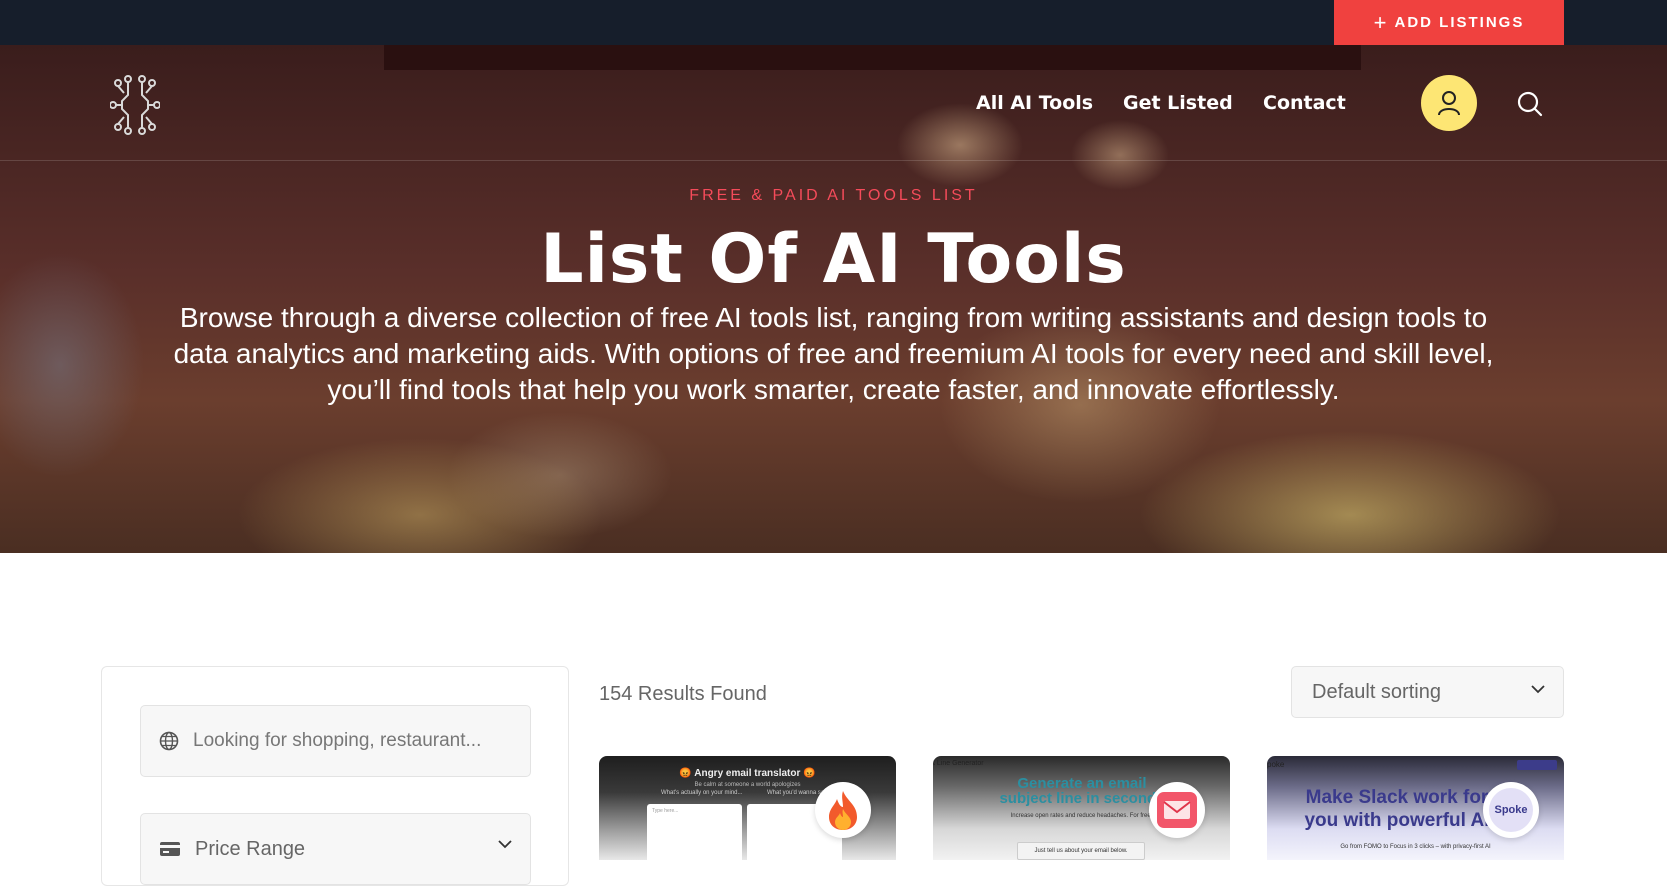 This screenshot has width=1667, height=886. I want to click on results-count: 154 Results Found, so click(683, 694).